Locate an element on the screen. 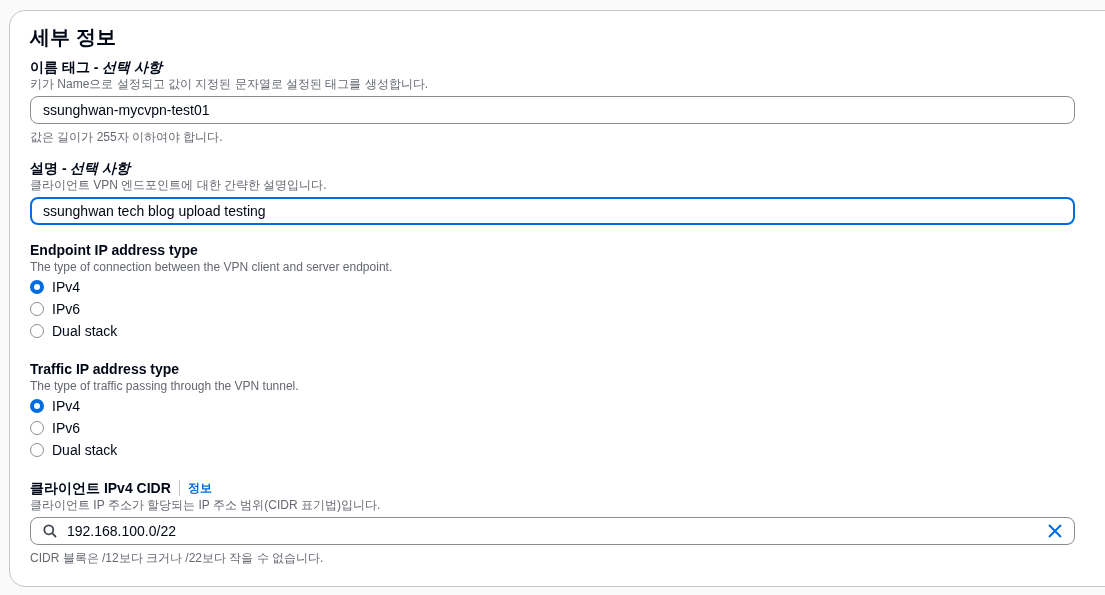  info-link: 정보 is located at coordinates (199, 488).